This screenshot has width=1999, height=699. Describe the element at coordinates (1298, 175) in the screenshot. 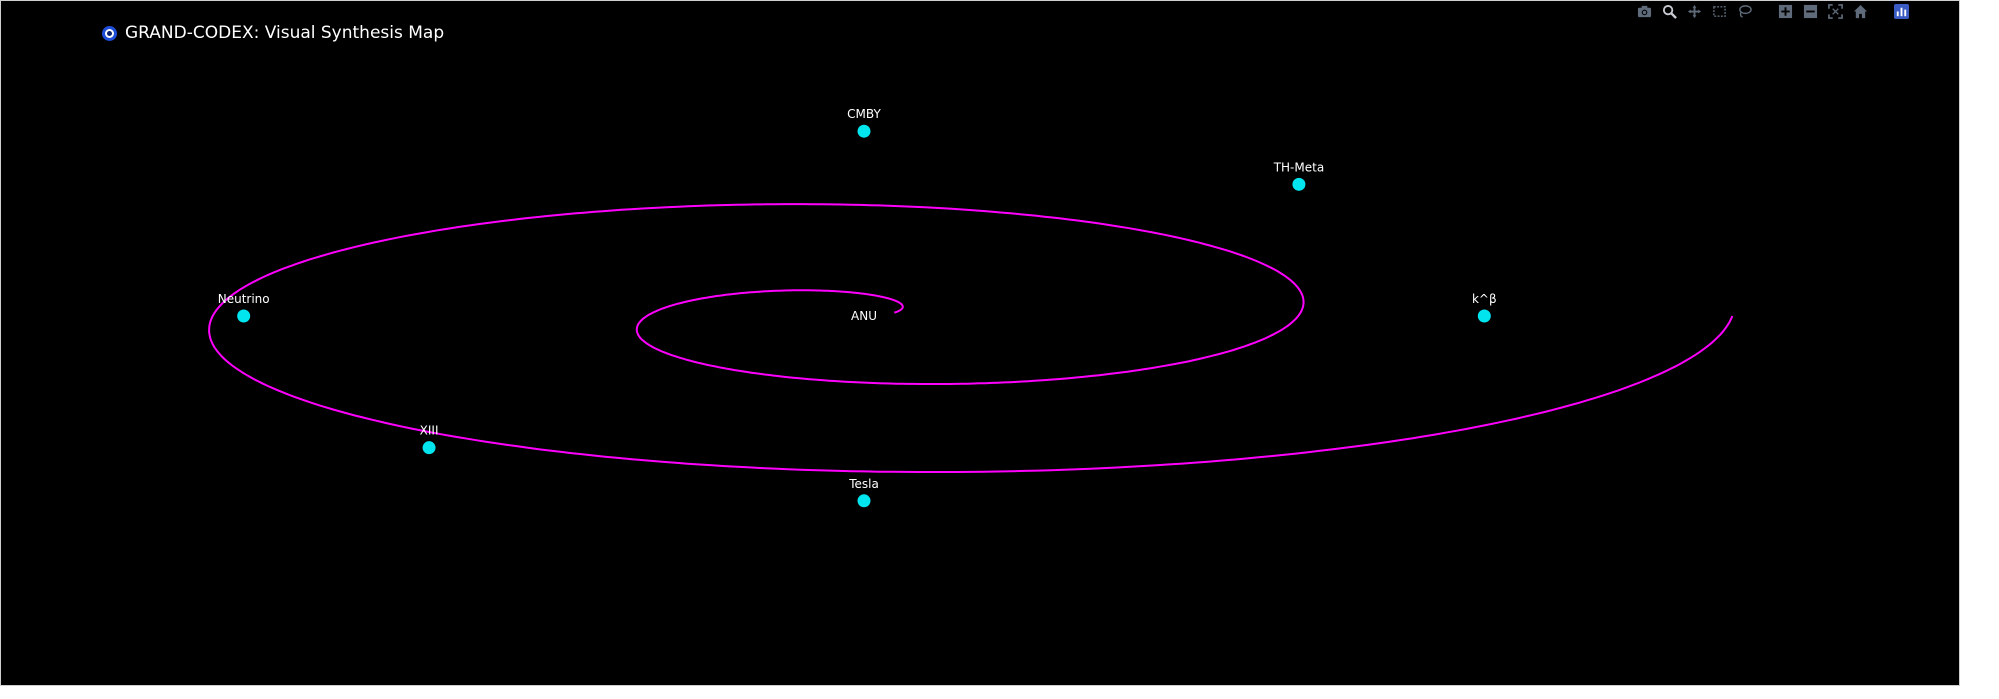

I see `node-point-th-meta: TH-Meta` at that location.